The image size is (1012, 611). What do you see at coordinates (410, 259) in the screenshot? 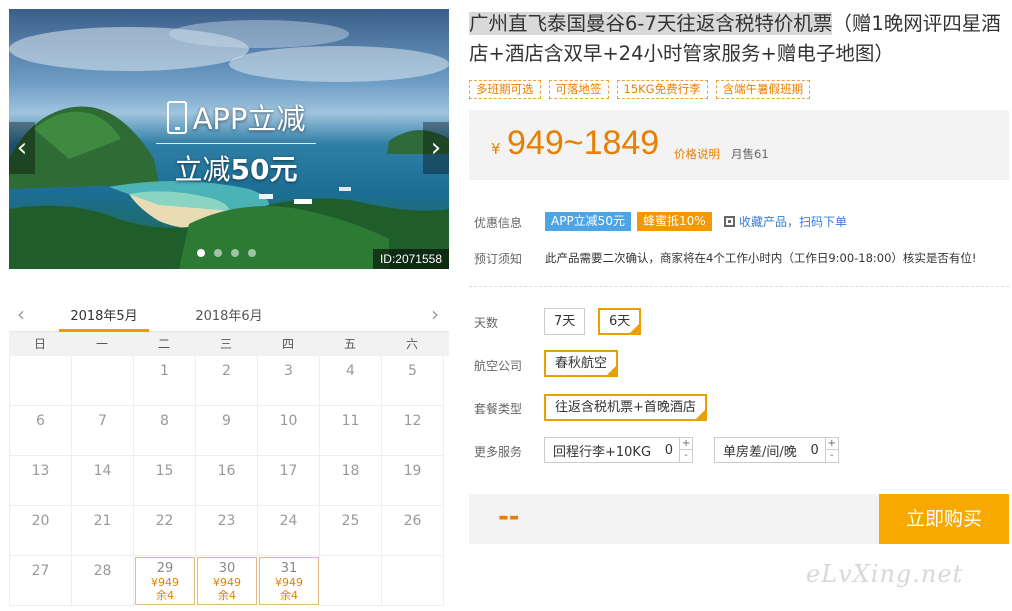
I see `product-id-label: ID:2071558` at bounding box center [410, 259].